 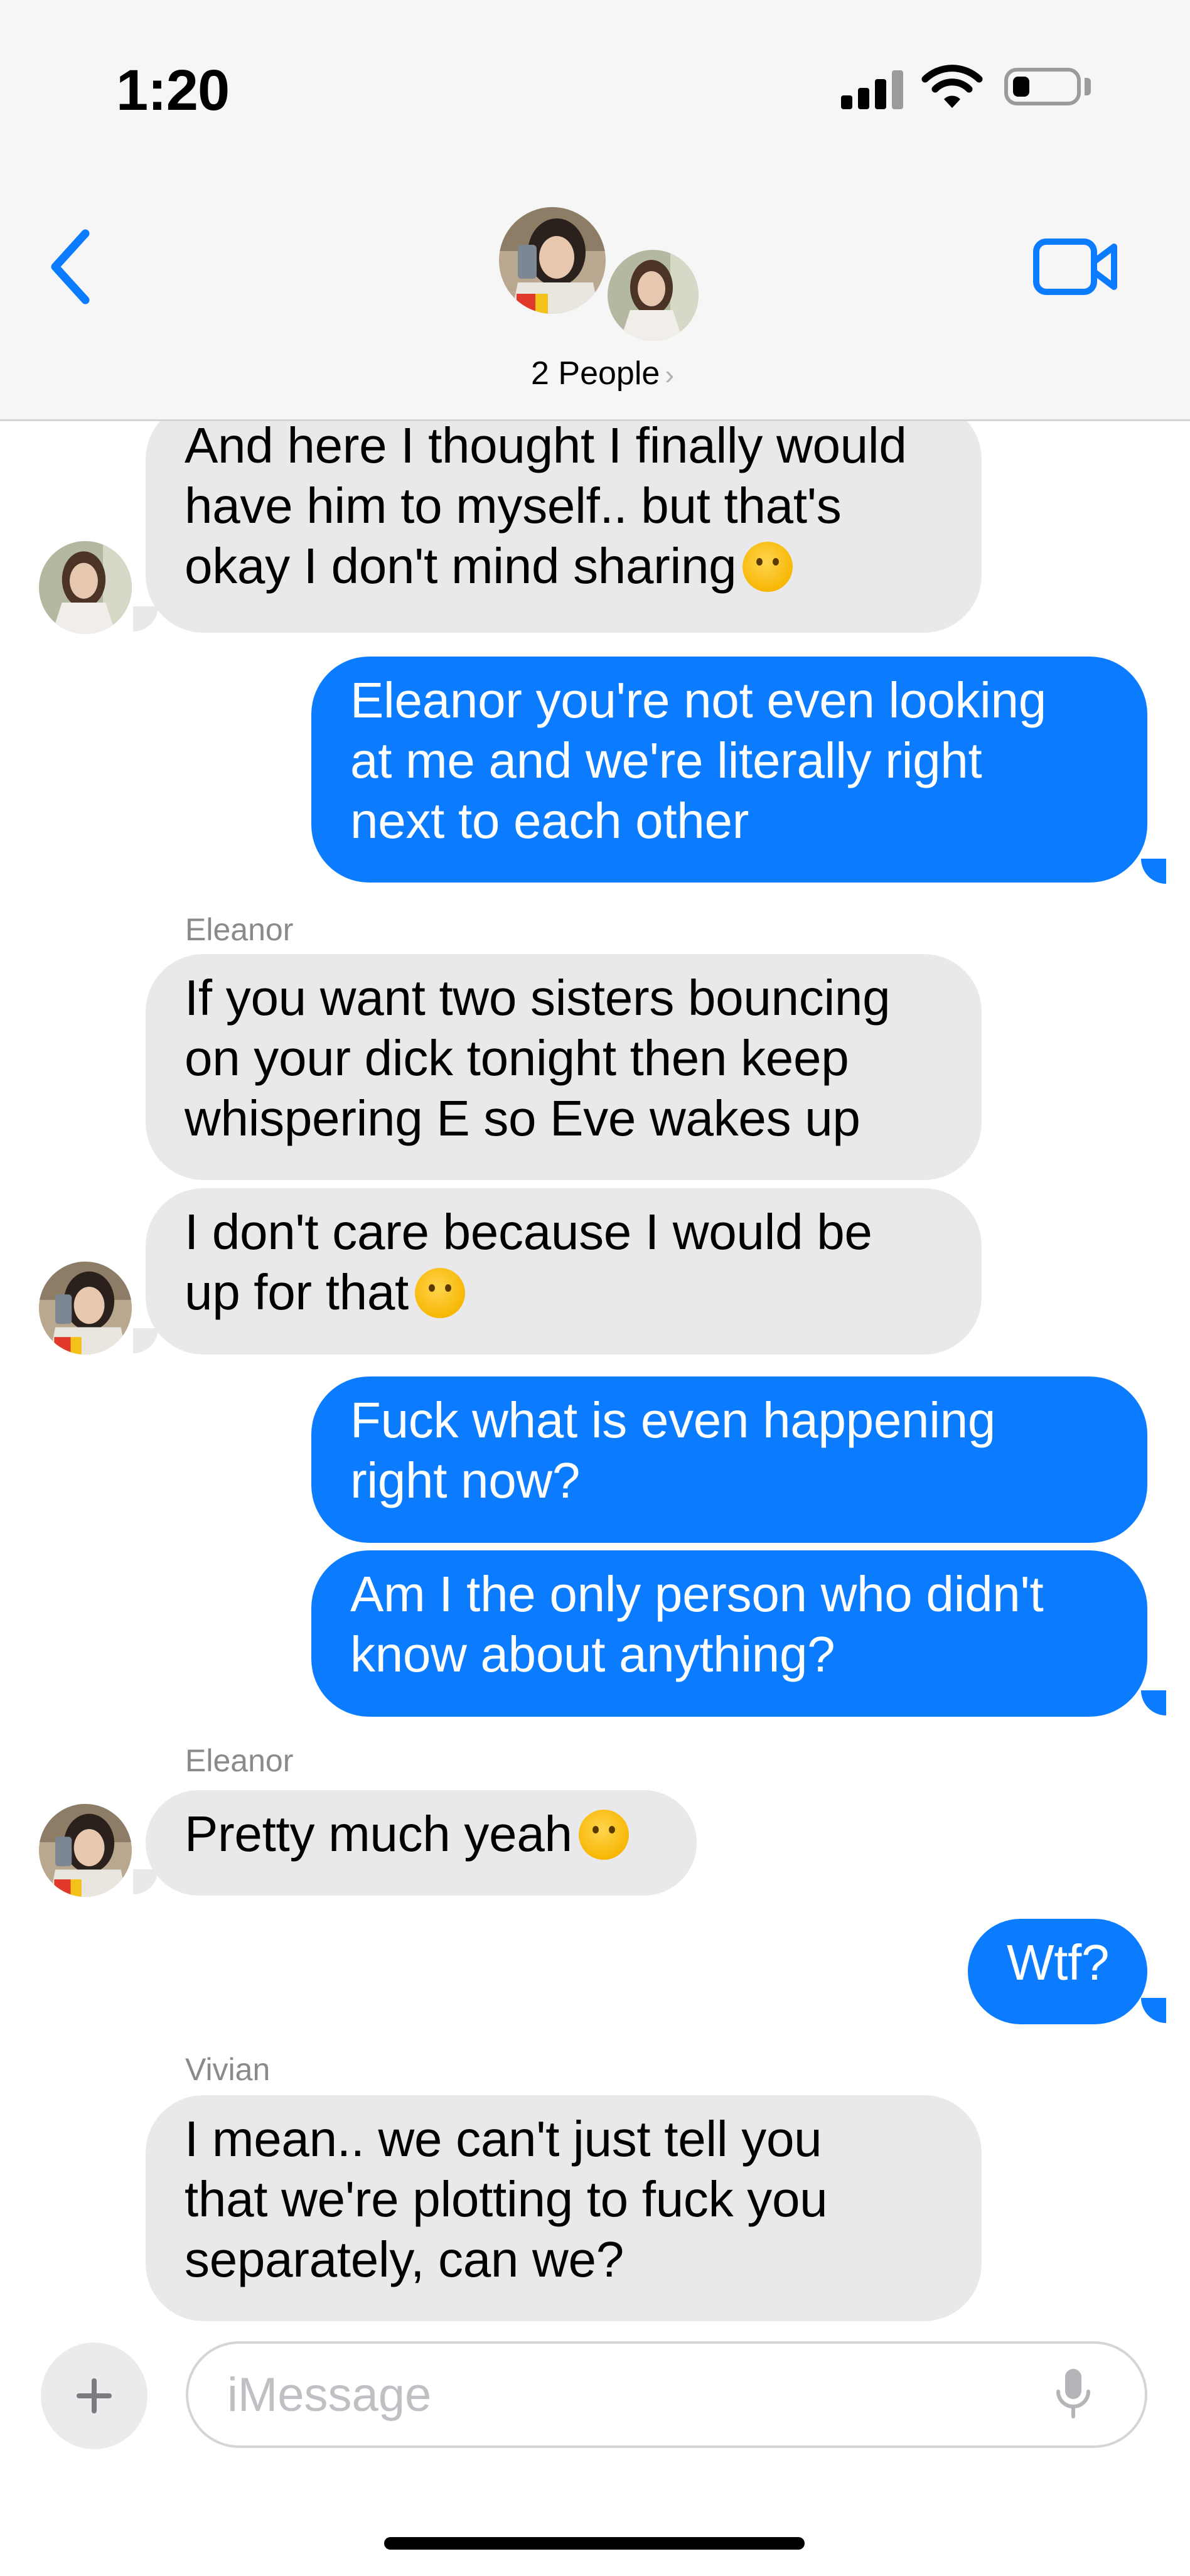 What do you see at coordinates (378, 1834) in the screenshot?
I see `message-line: Pretty much yeah` at bounding box center [378, 1834].